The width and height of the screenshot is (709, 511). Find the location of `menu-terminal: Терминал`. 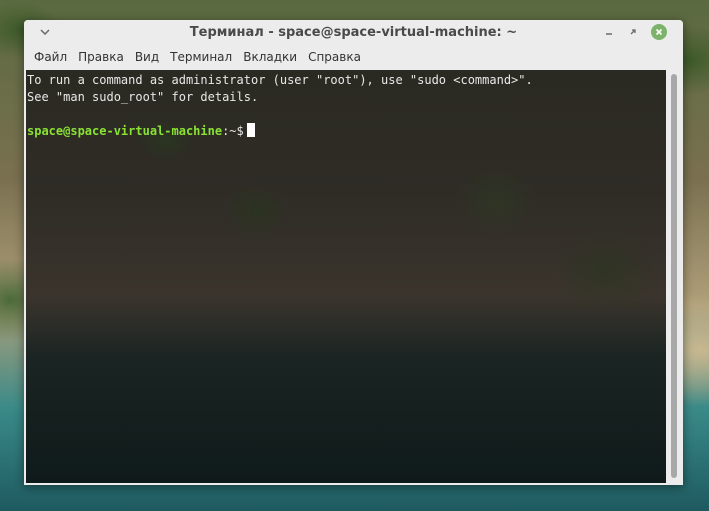

menu-terminal: Терминал is located at coordinates (205, 57).